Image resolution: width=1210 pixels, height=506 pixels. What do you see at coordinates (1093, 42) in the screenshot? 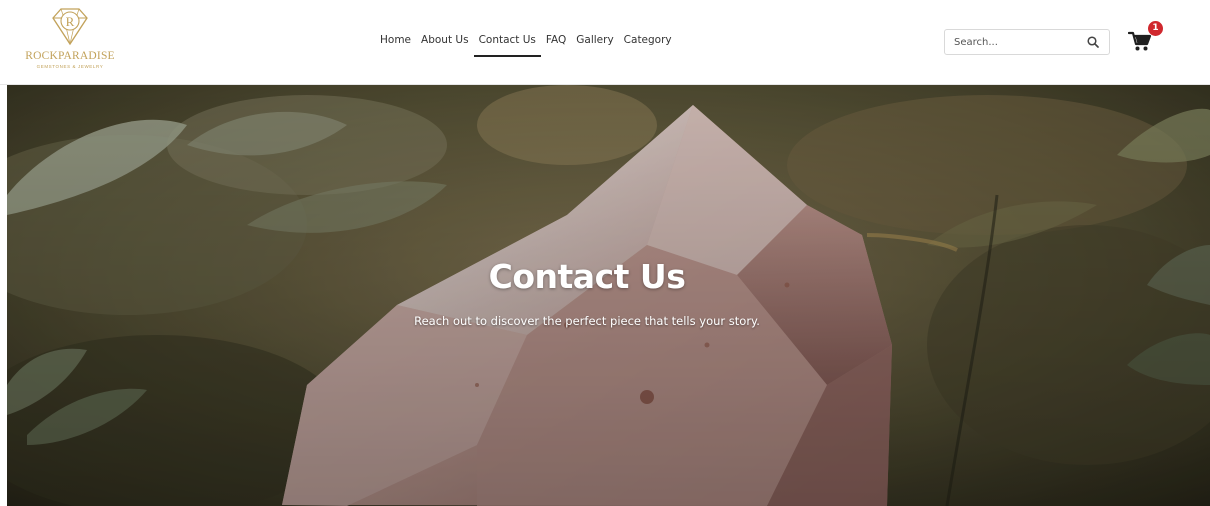
I see `search-icon` at bounding box center [1093, 42].